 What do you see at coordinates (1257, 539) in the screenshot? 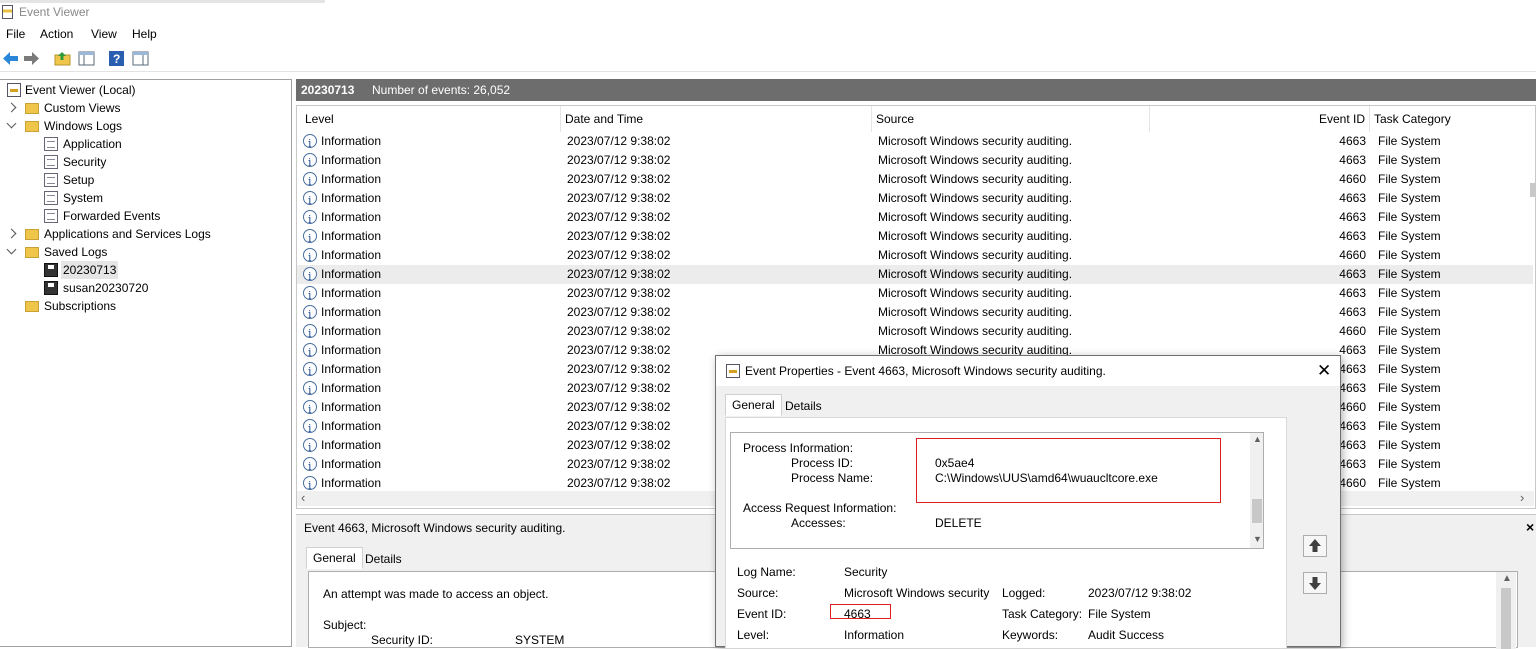
I see `scroll-down-icon: ▼` at bounding box center [1257, 539].